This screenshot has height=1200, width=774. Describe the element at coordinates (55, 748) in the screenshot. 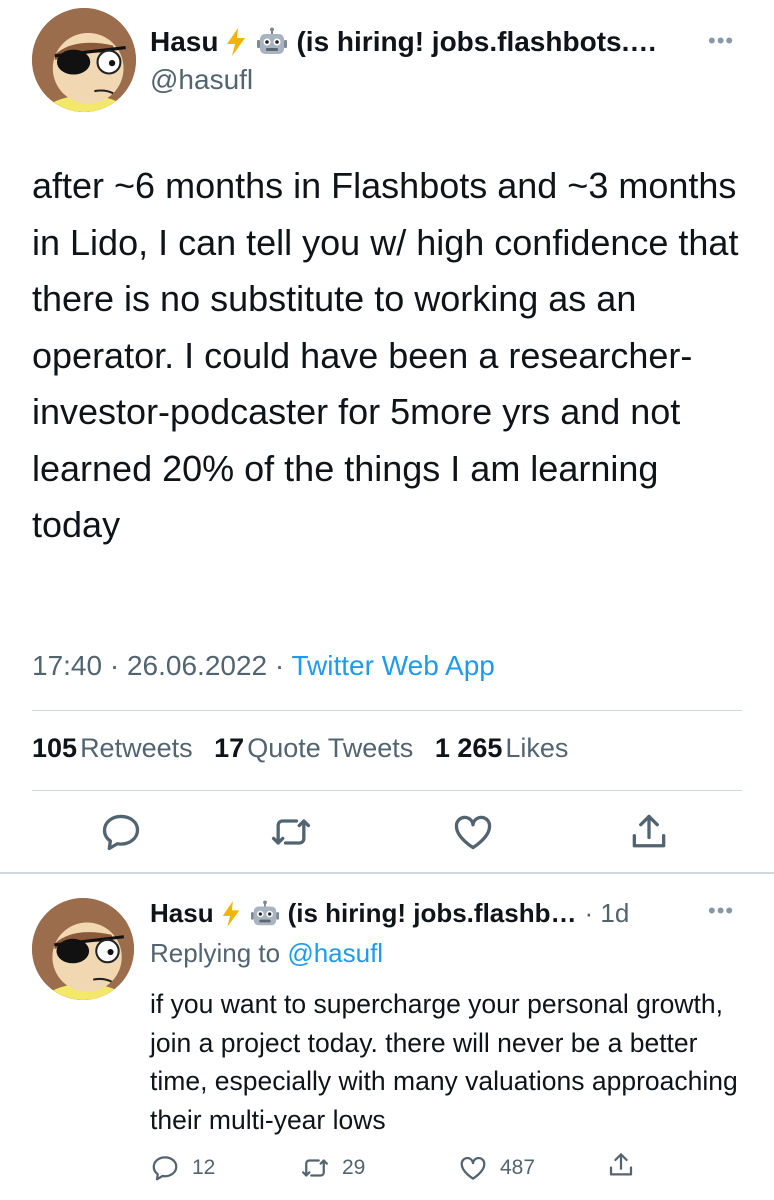

I see `retweets-count: 105` at that location.